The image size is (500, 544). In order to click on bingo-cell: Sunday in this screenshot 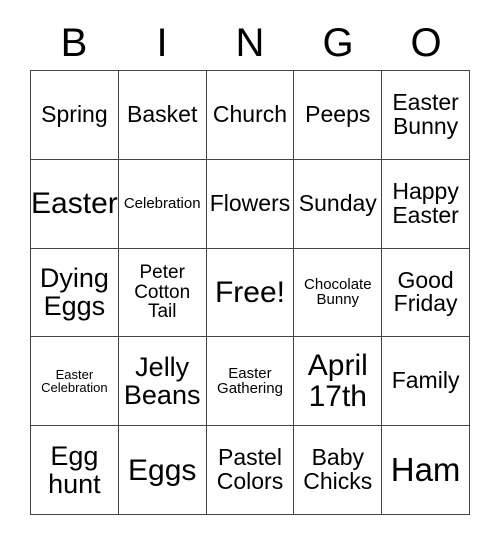, I will do `click(338, 204)`.